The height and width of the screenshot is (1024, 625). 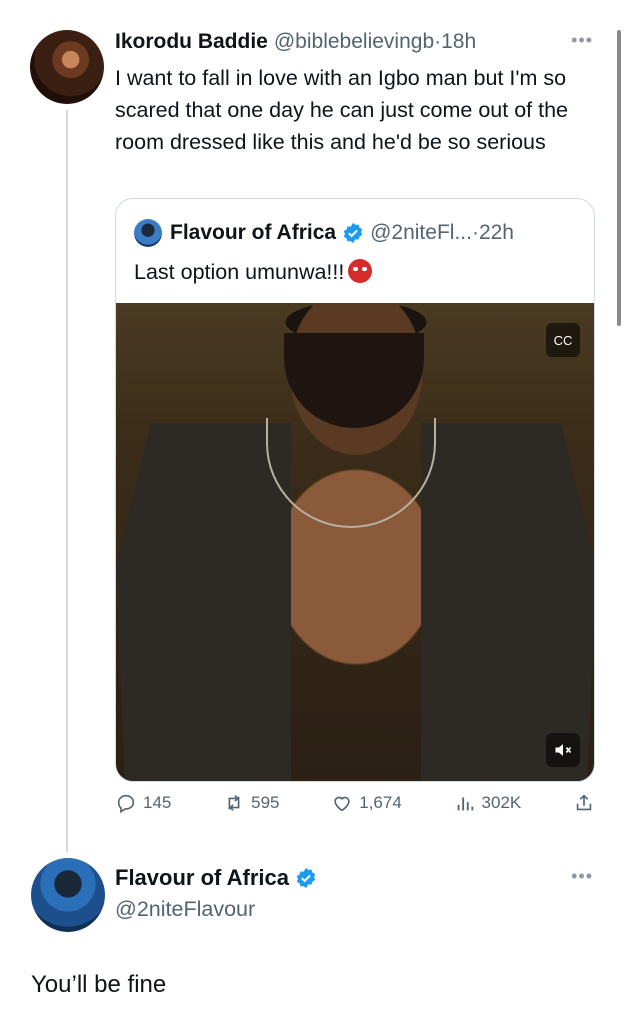 What do you see at coordinates (360, 271) in the screenshot?
I see `ogre-face-icon` at bounding box center [360, 271].